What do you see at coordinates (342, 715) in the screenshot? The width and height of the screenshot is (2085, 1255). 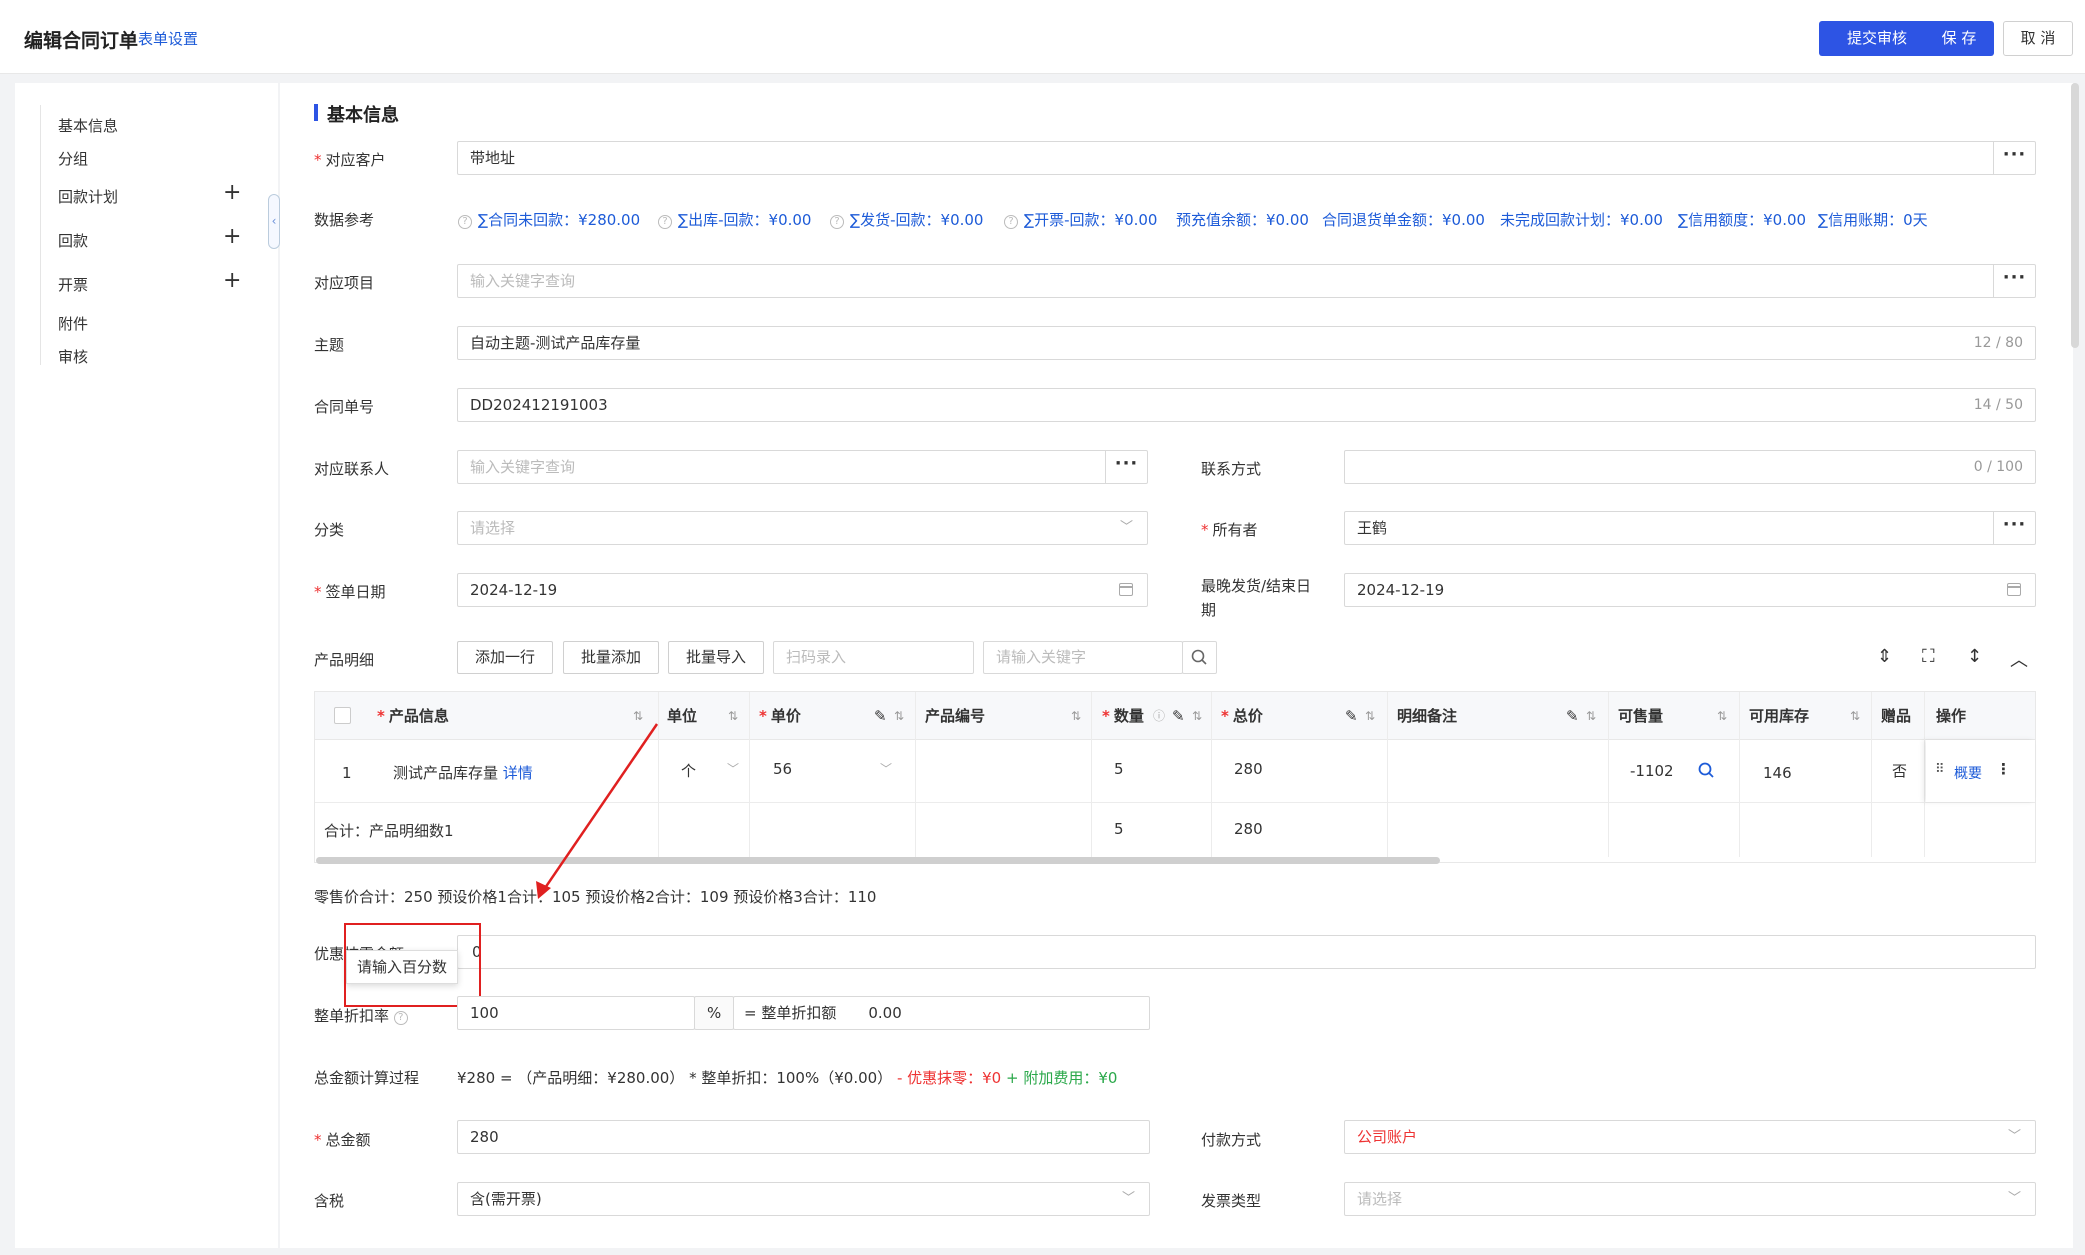 I see `select-all-checkbox` at bounding box center [342, 715].